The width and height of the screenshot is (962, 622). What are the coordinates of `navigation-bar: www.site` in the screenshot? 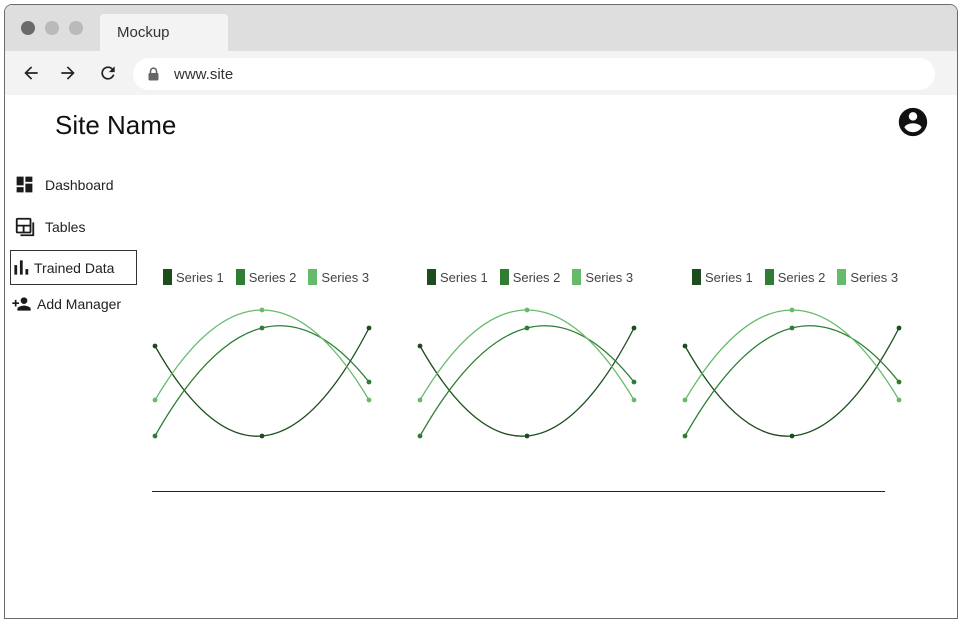 It's located at (481, 73).